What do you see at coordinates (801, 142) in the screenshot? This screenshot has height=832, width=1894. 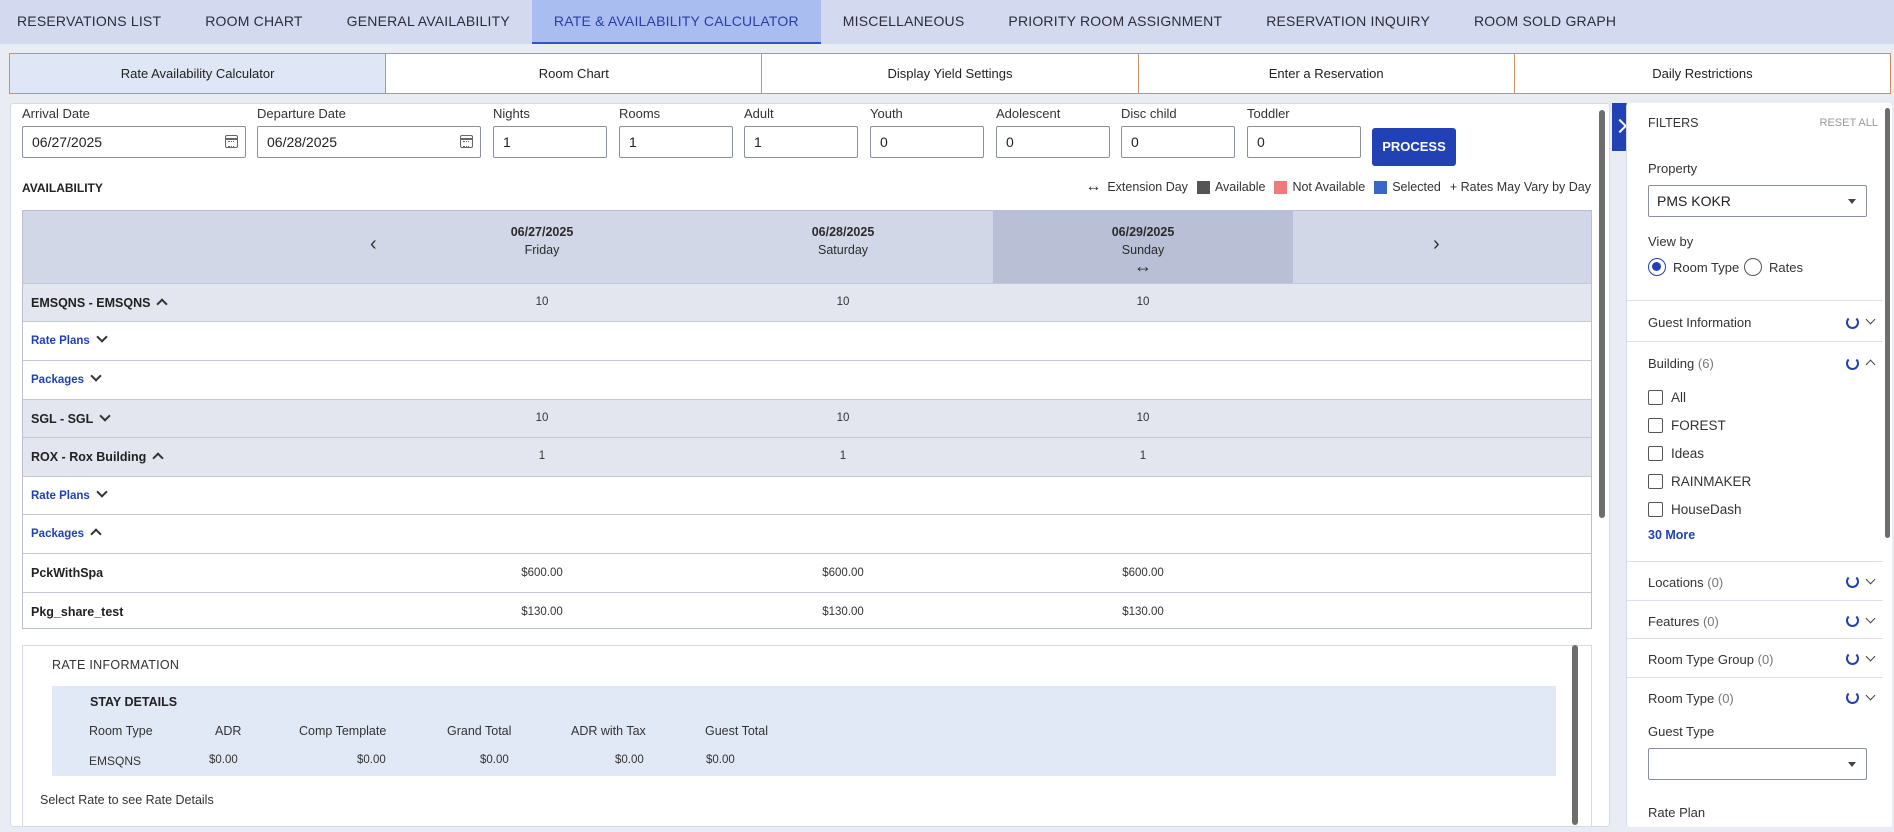 I see `adult-input: 1` at bounding box center [801, 142].